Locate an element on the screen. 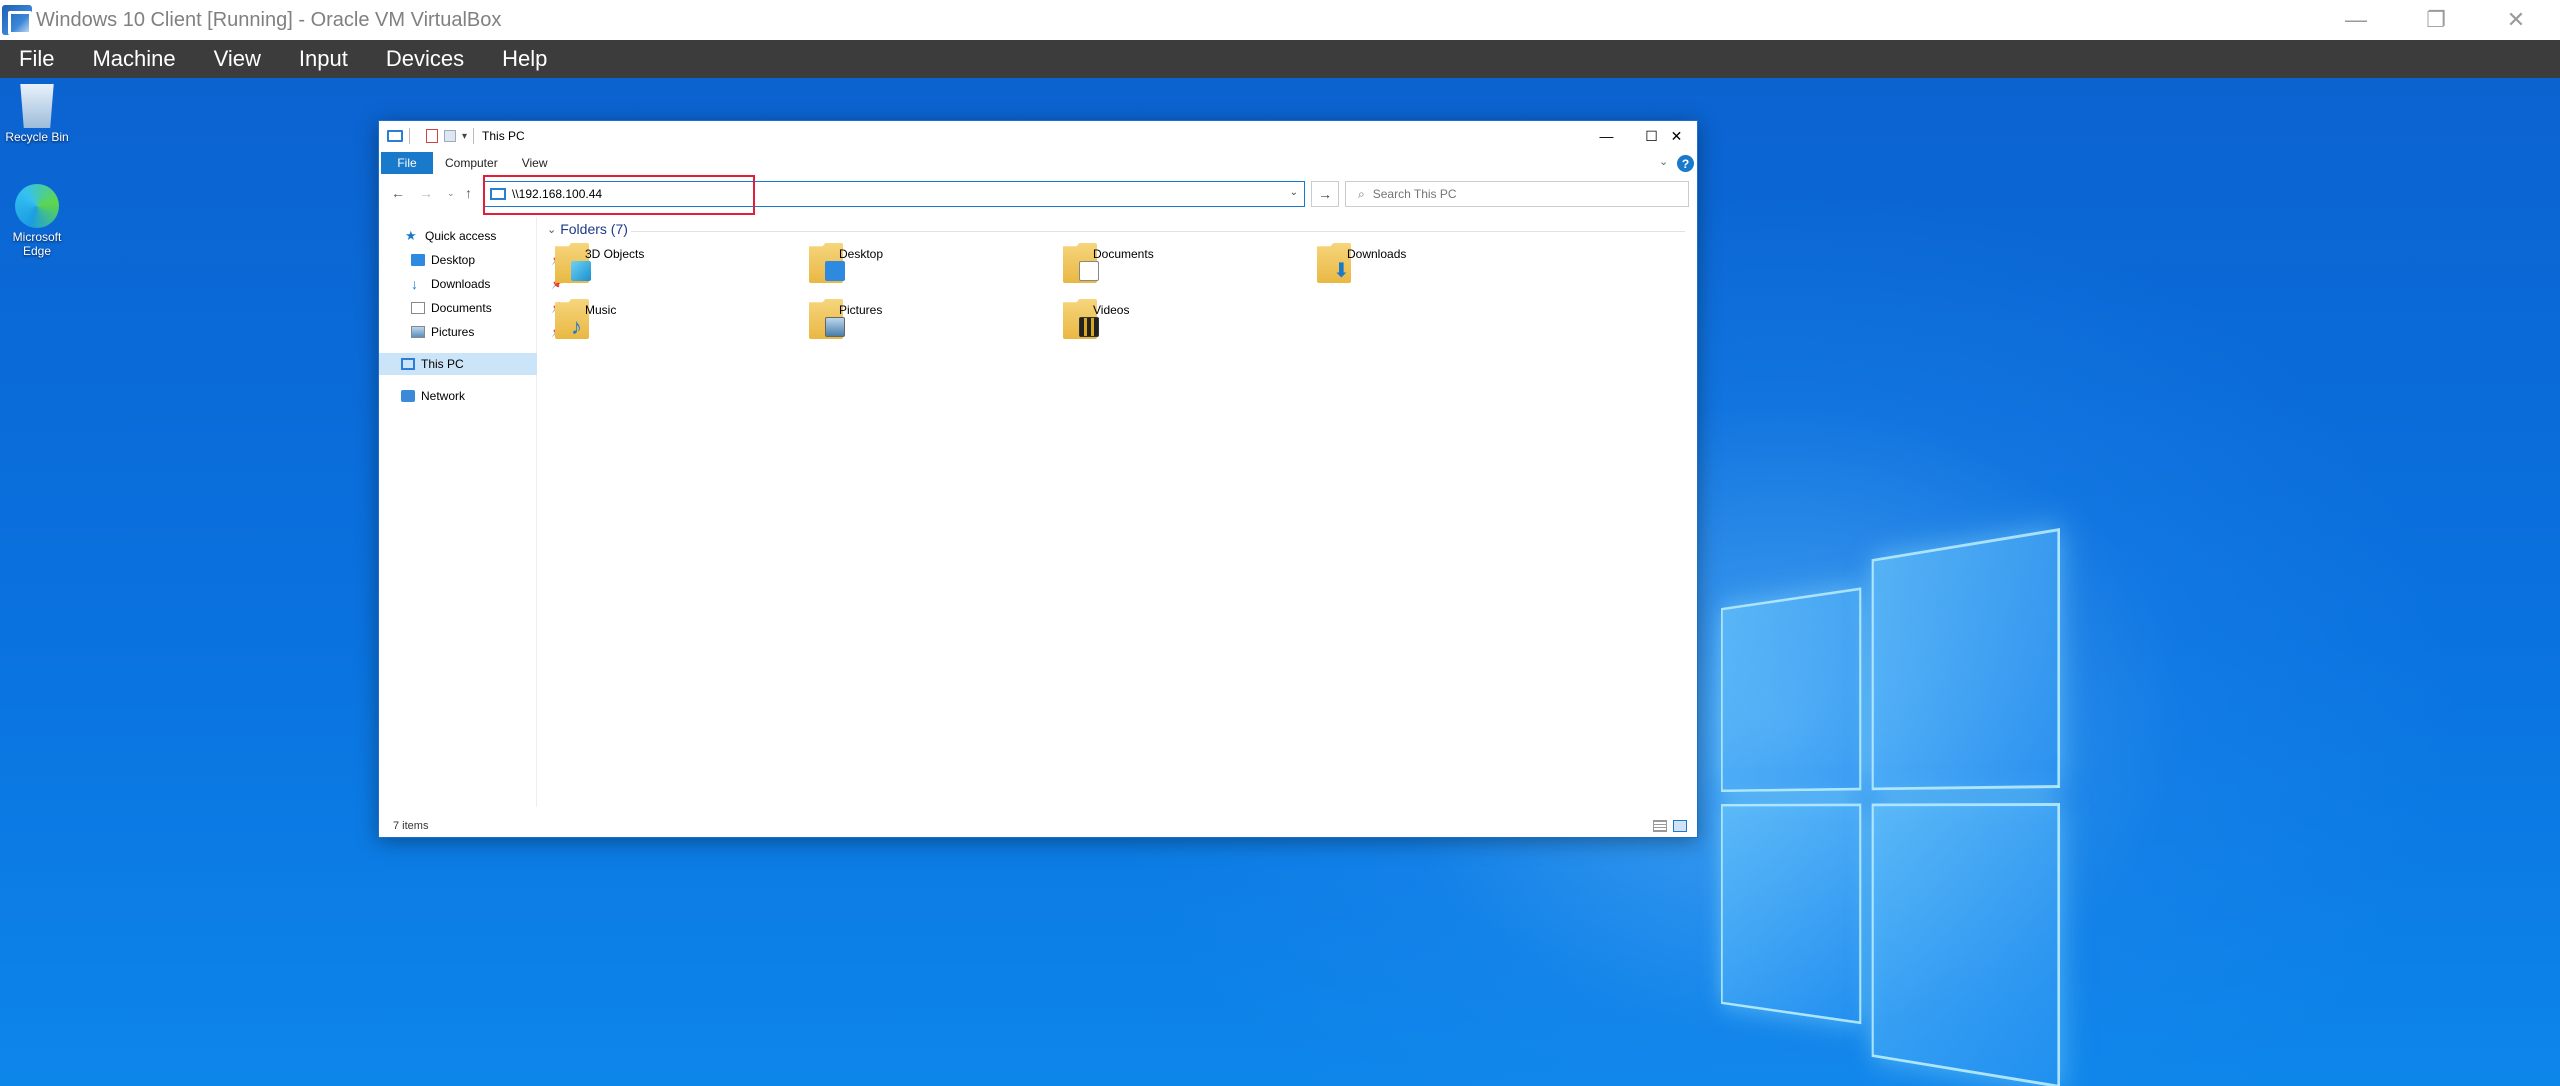 The width and height of the screenshot is (2560, 1086). address-input is located at coordinates (892, 194).